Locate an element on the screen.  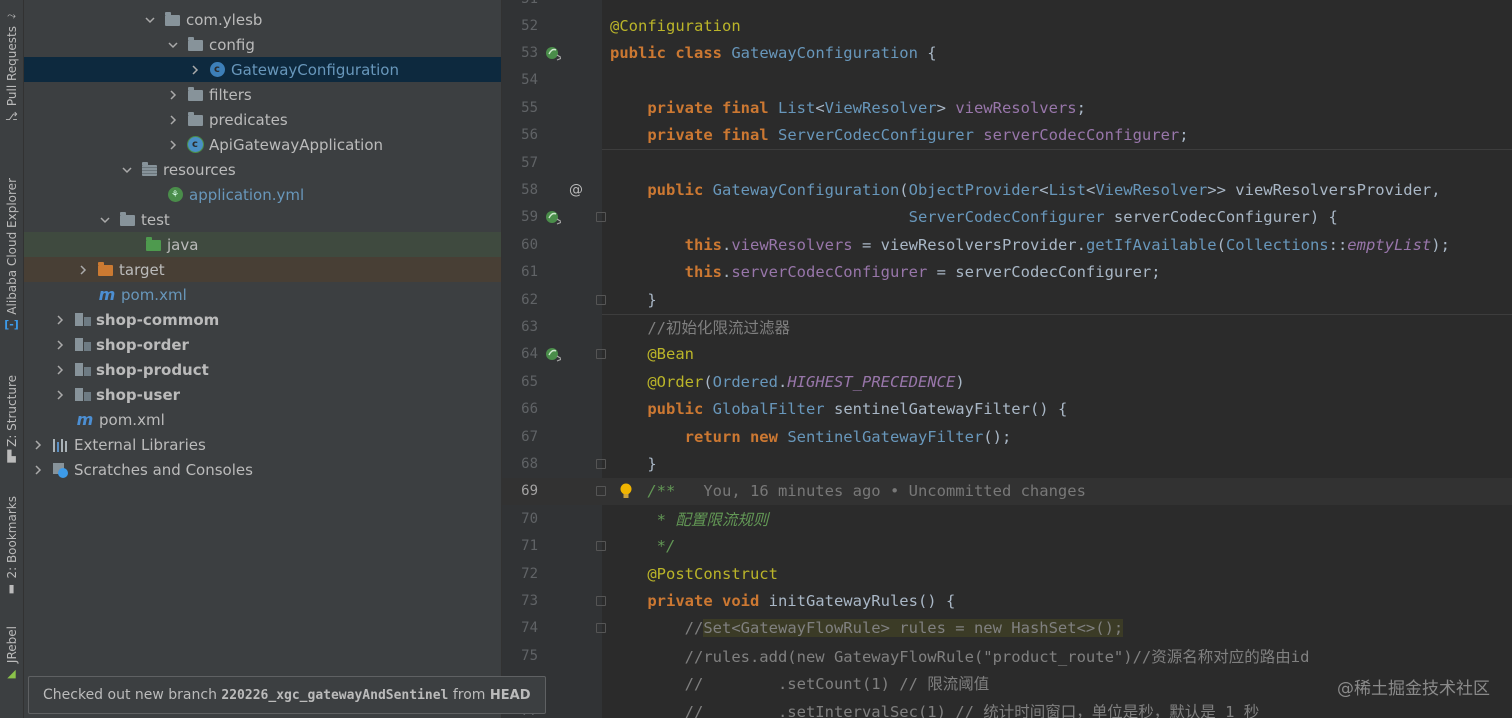
tree-item-shop-commom: shop-commom is located at coordinates (262, 319).